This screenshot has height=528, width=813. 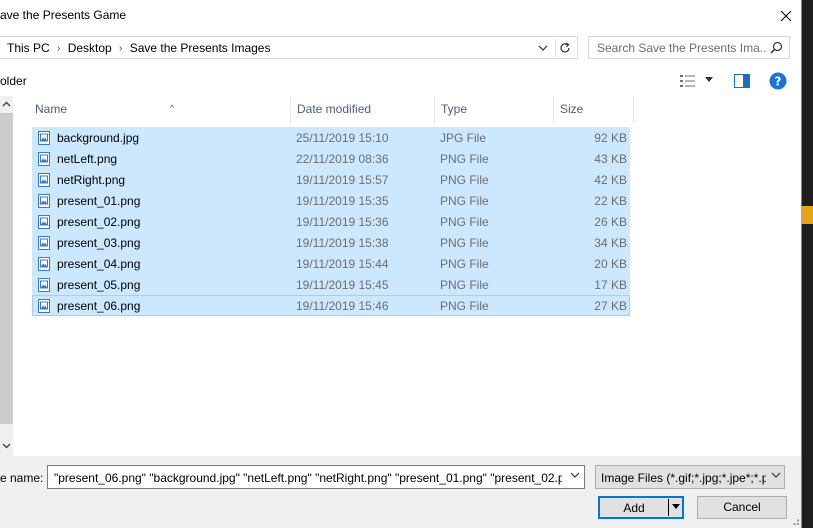 What do you see at coordinates (160, 109) in the screenshot?
I see `column-header-name: Name ^` at bounding box center [160, 109].